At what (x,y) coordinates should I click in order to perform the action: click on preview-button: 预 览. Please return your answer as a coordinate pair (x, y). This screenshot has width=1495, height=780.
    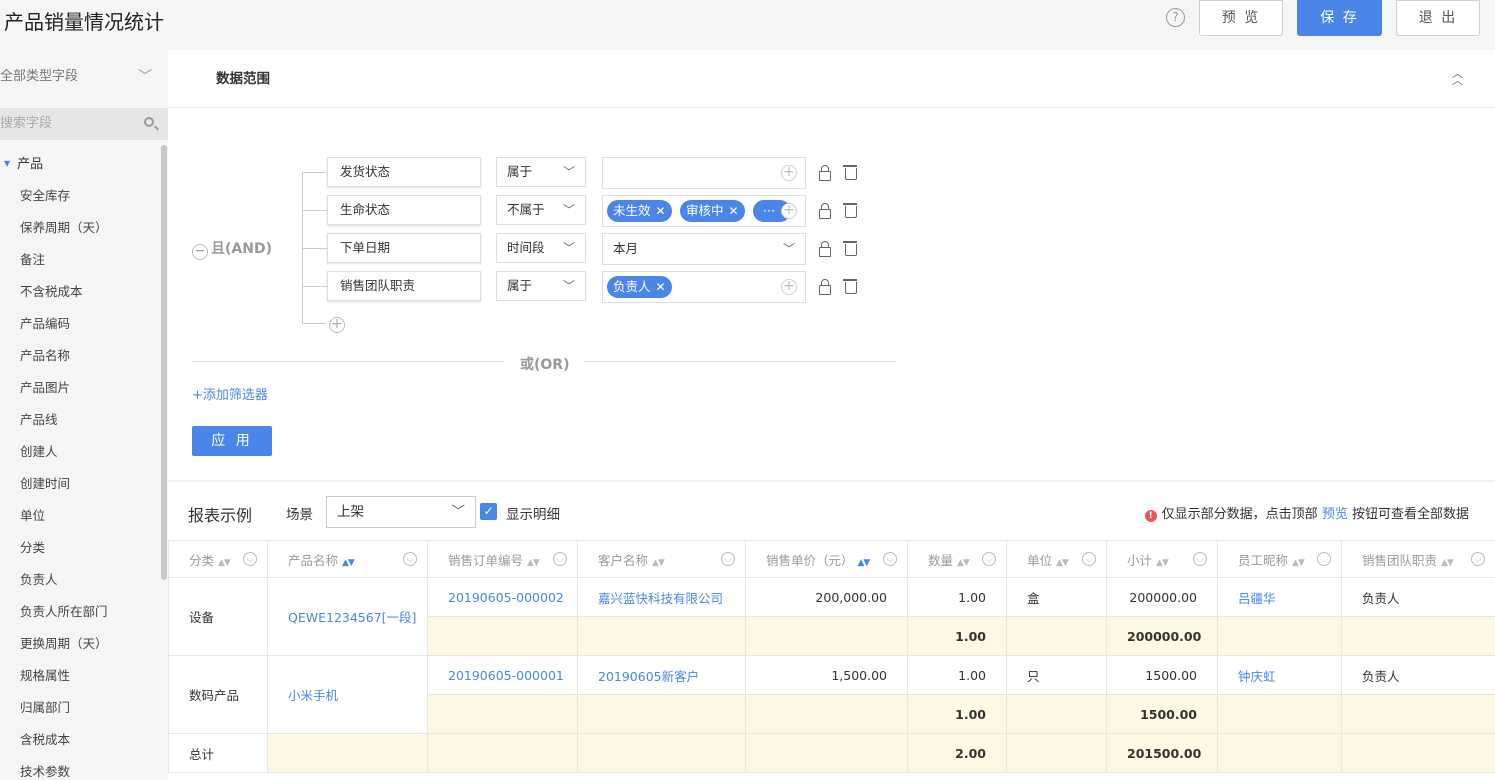
    Looking at the image, I should click on (1241, 18).